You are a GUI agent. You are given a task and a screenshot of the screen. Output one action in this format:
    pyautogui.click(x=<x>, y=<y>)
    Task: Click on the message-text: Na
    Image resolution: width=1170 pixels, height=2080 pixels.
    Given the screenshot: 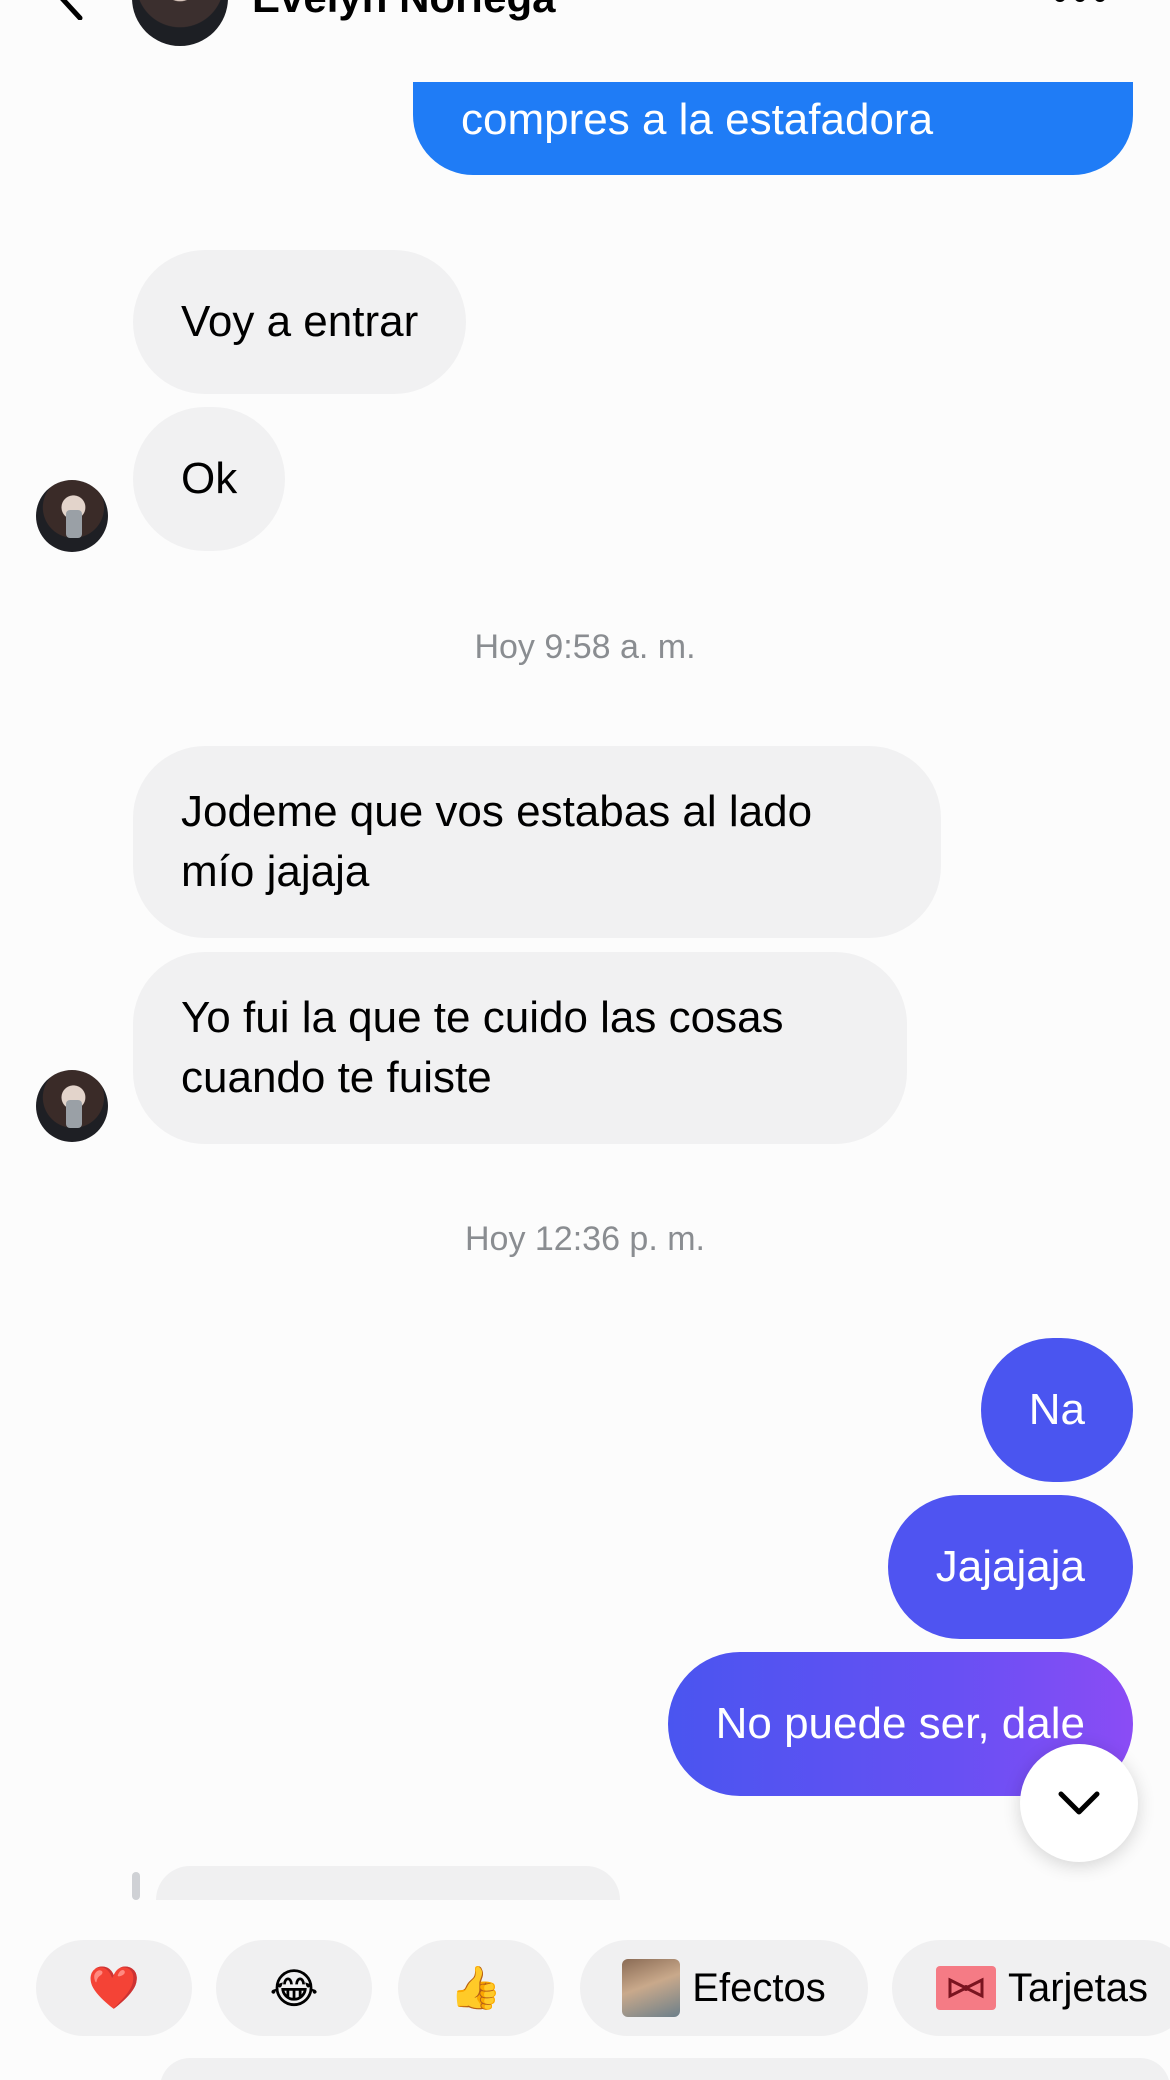 What is the action you would take?
    pyautogui.click(x=1056, y=1409)
    